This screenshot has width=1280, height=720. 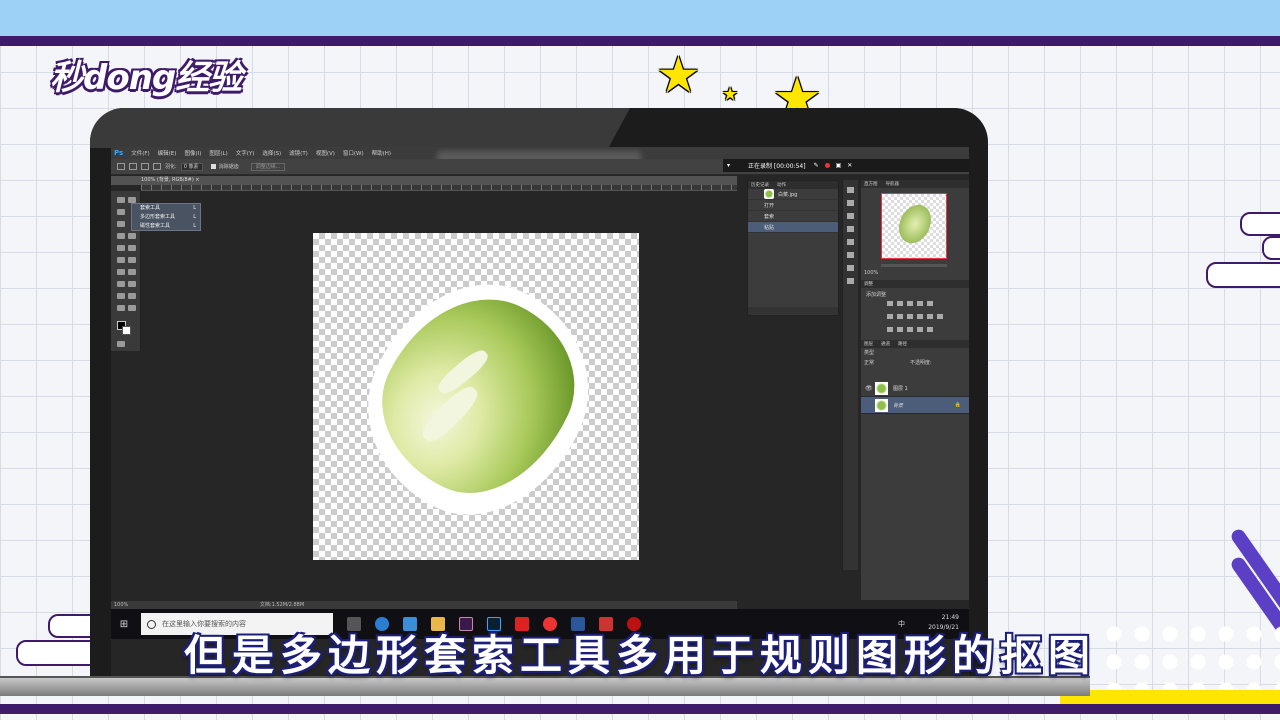 I want to click on threshold-icon, so click(x=910, y=329).